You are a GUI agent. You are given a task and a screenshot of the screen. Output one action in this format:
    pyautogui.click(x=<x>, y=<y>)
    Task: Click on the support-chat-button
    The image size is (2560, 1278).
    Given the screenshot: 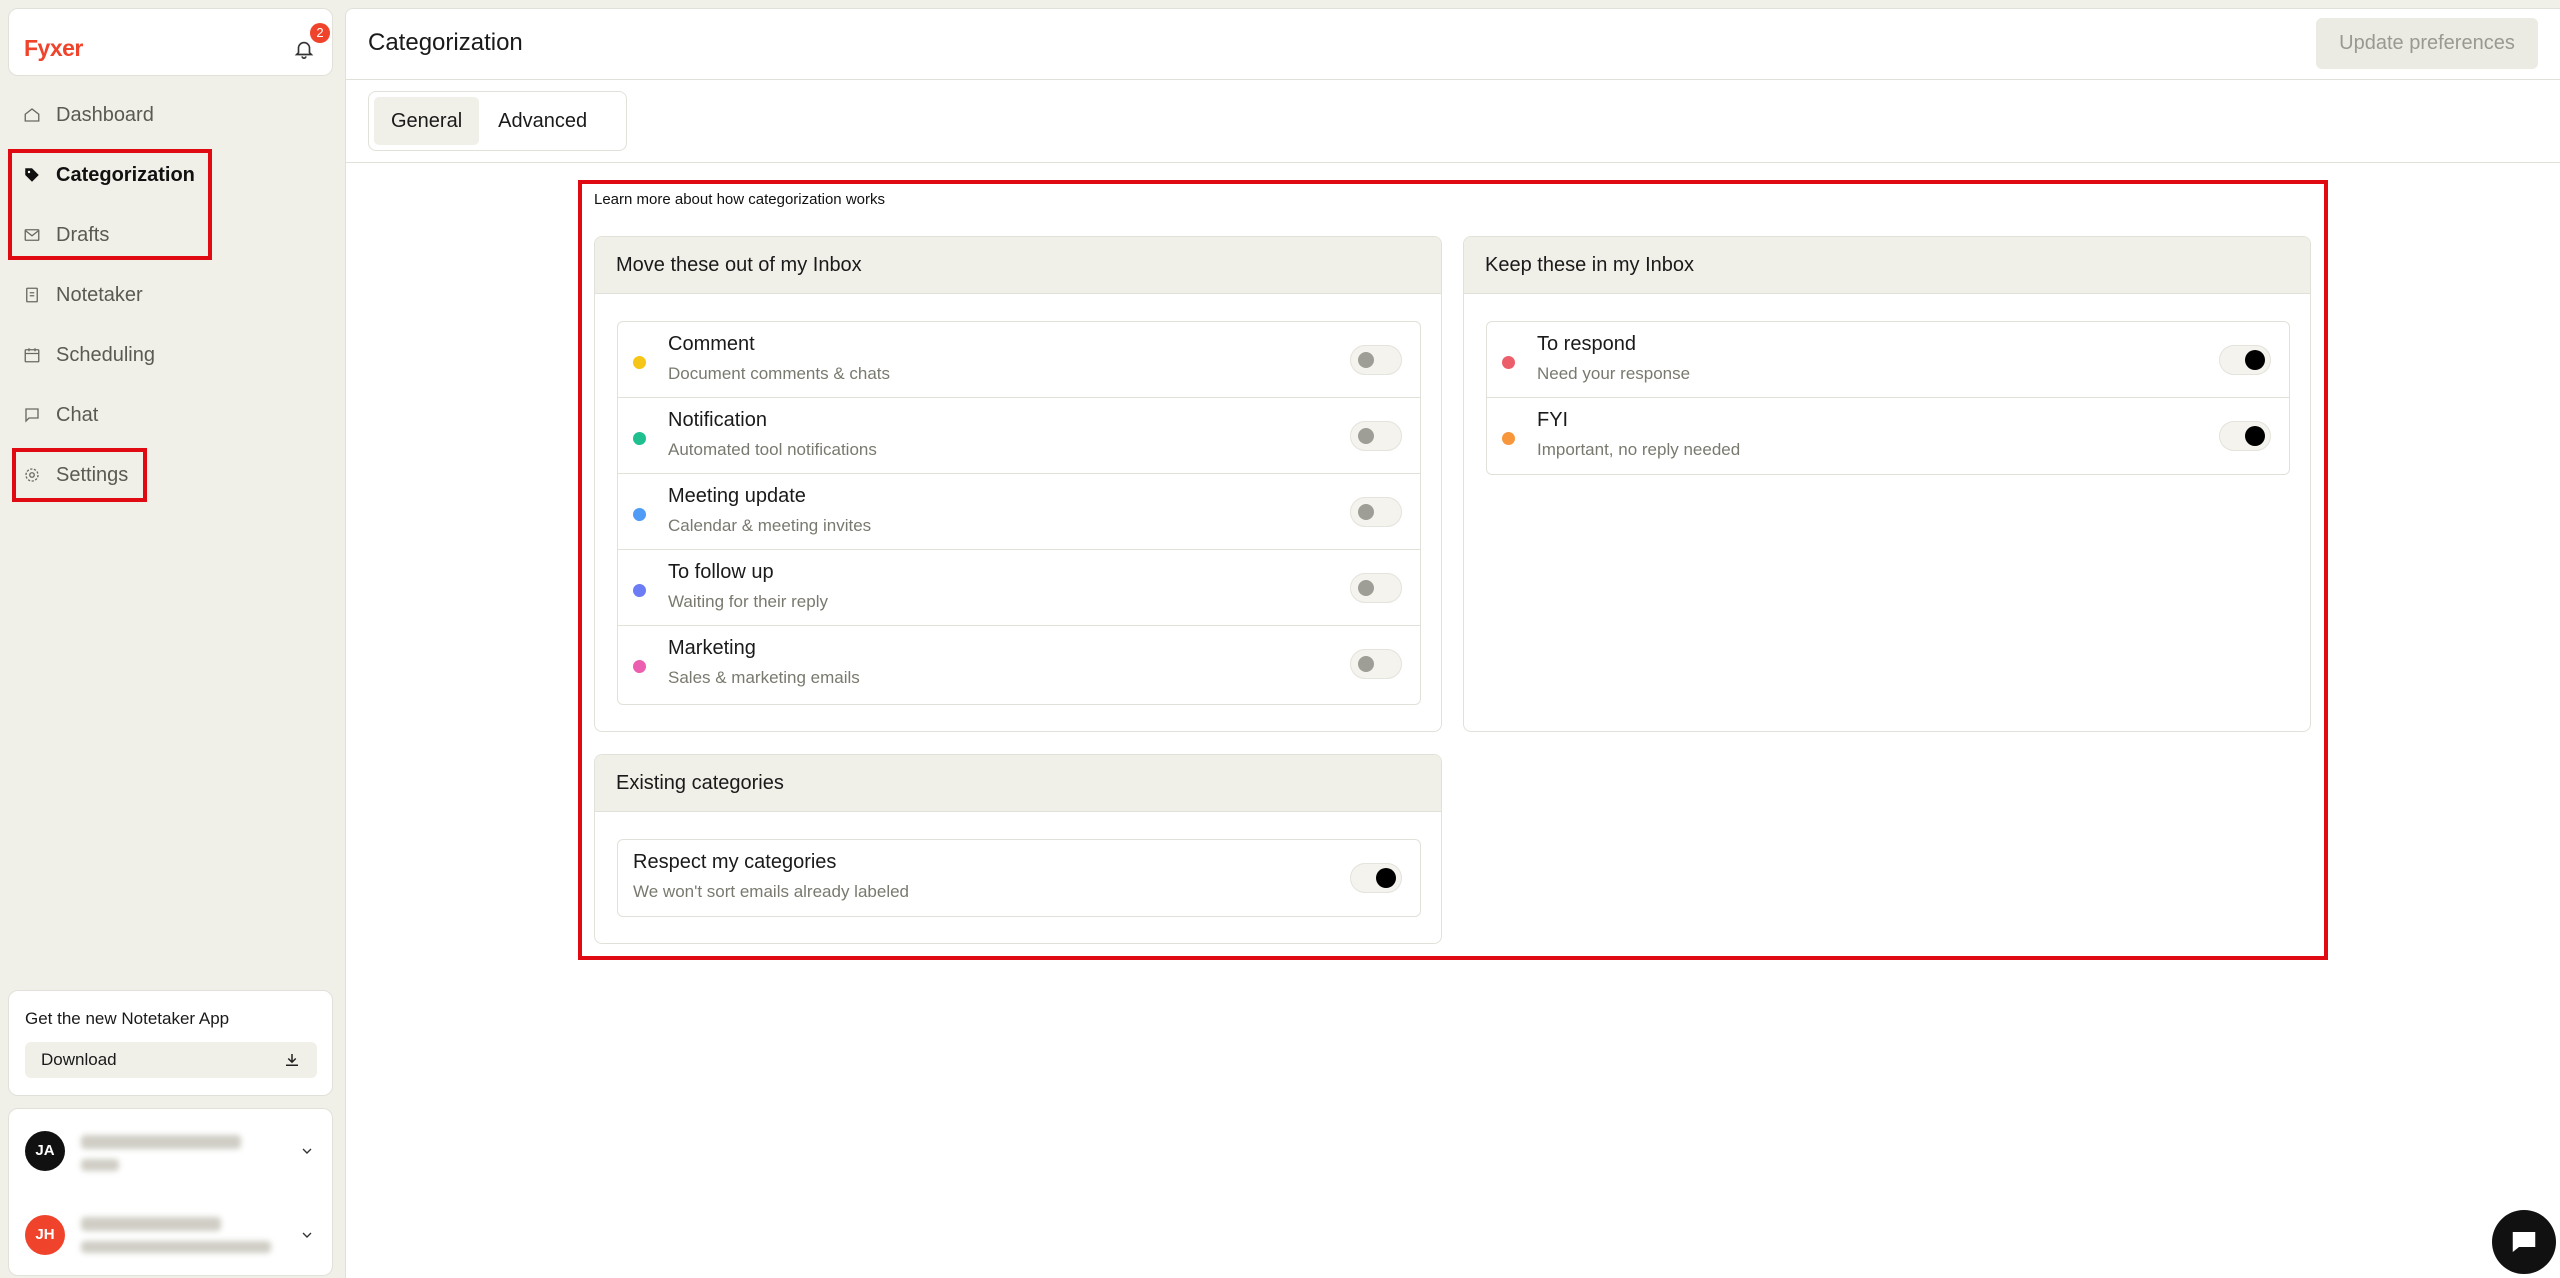 What is the action you would take?
    pyautogui.click(x=2524, y=1242)
    